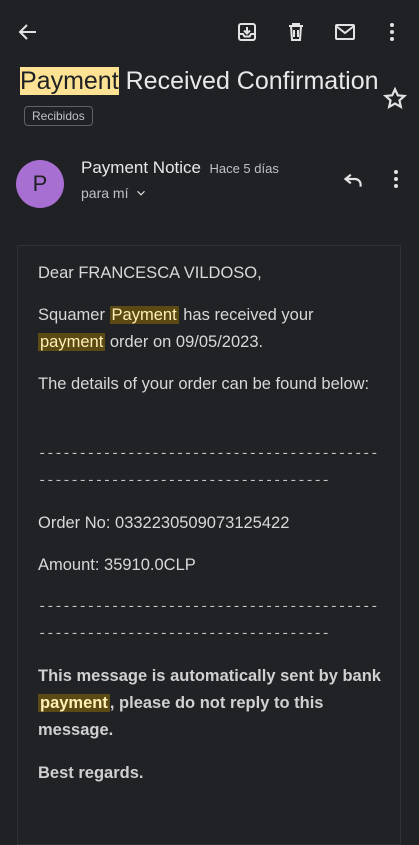 This screenshot has height=845, width=419. I want to click on delete-button, so click(296, 32).